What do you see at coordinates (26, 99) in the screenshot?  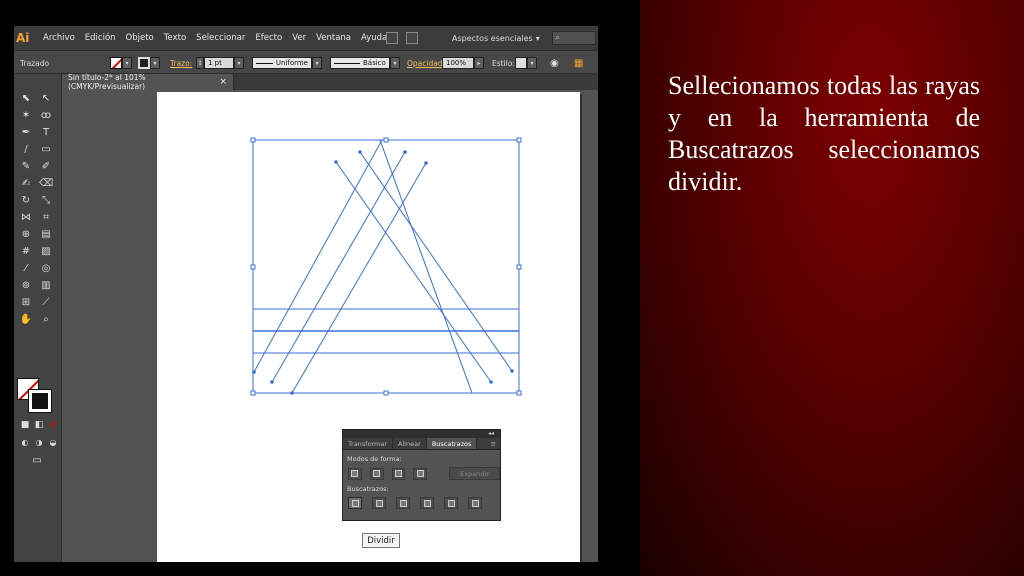 I see `selection-tool-icon: ⬉` at bounding box center [26, 99].